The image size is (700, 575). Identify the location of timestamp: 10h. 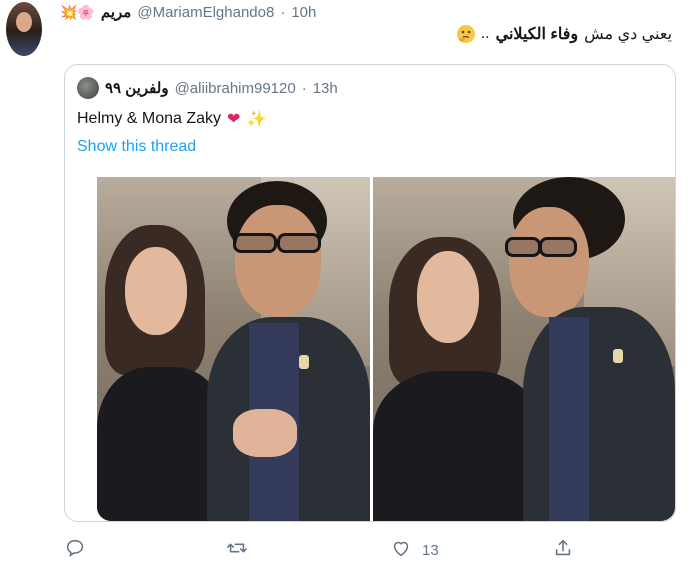
(303, 12).